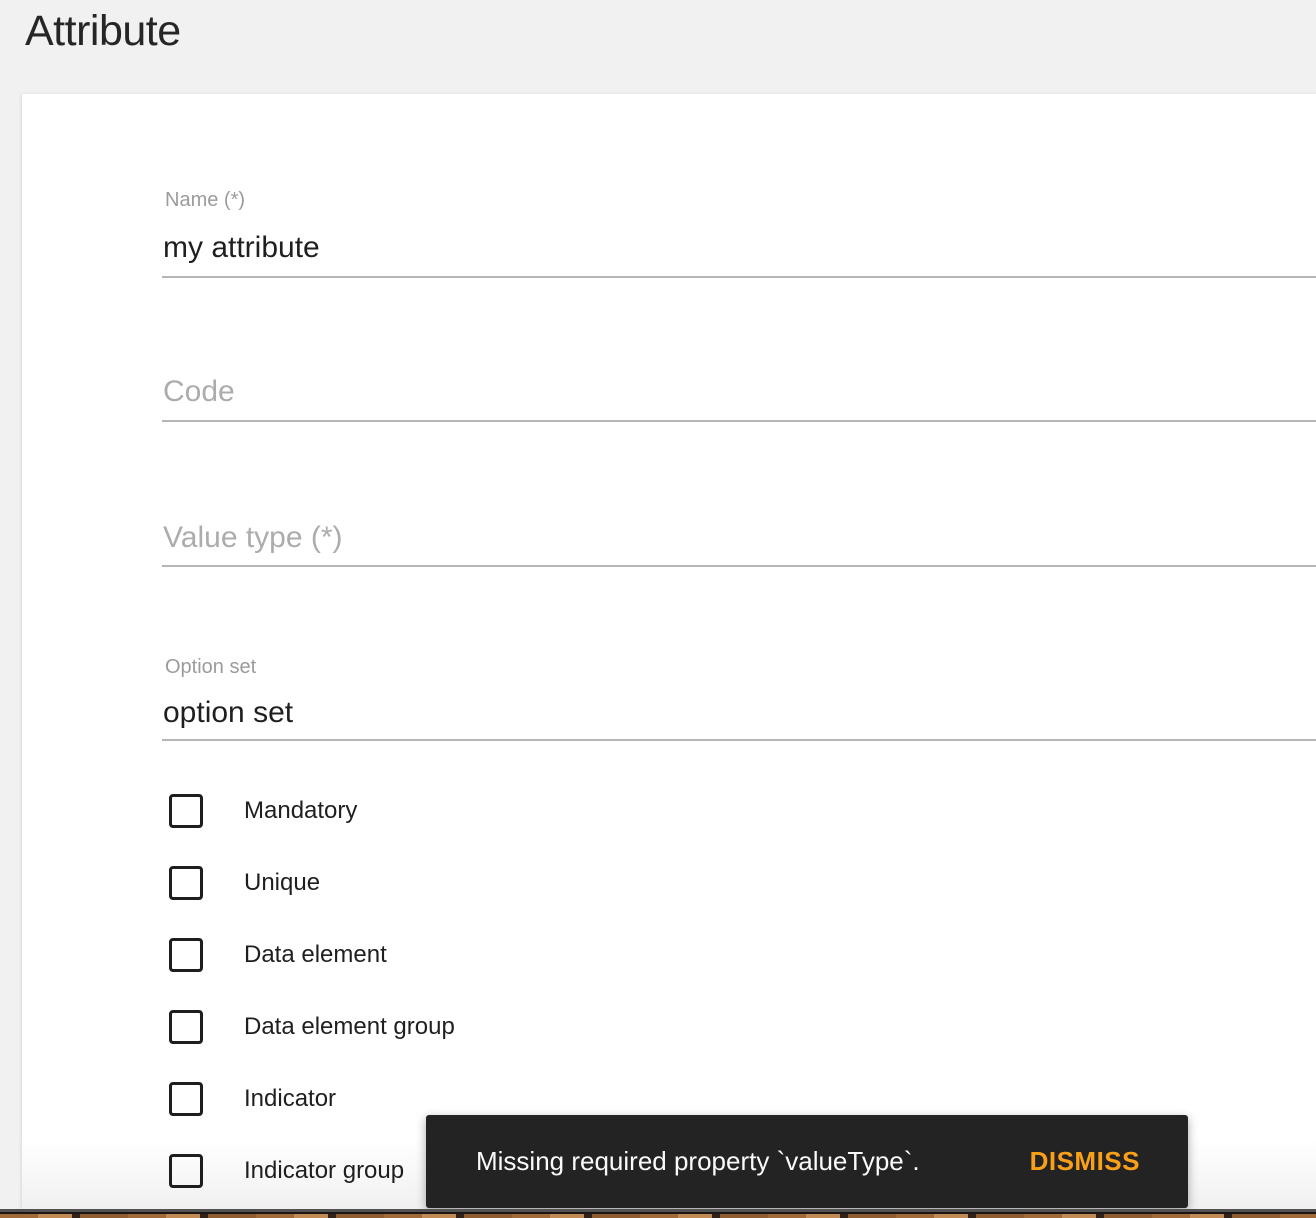  What do you see at coordinates (103, 31) in the screenshot?
I see `page-title: Attribute` at bounding box center [103, 31].